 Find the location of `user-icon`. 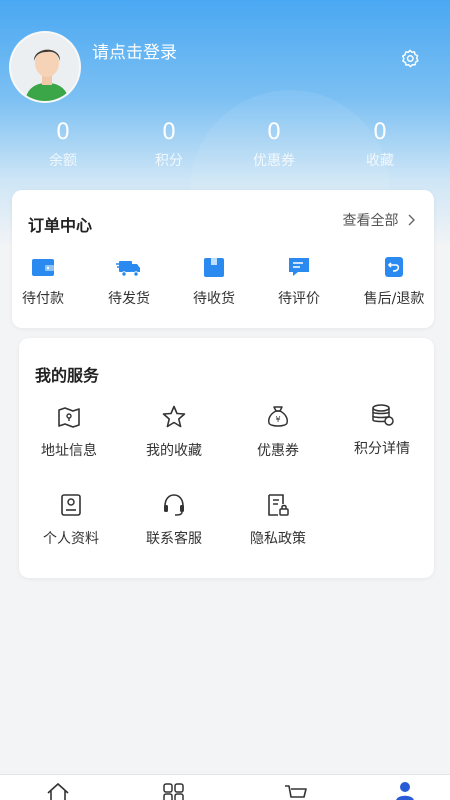

user-icon is located at coordinates (405, 791).